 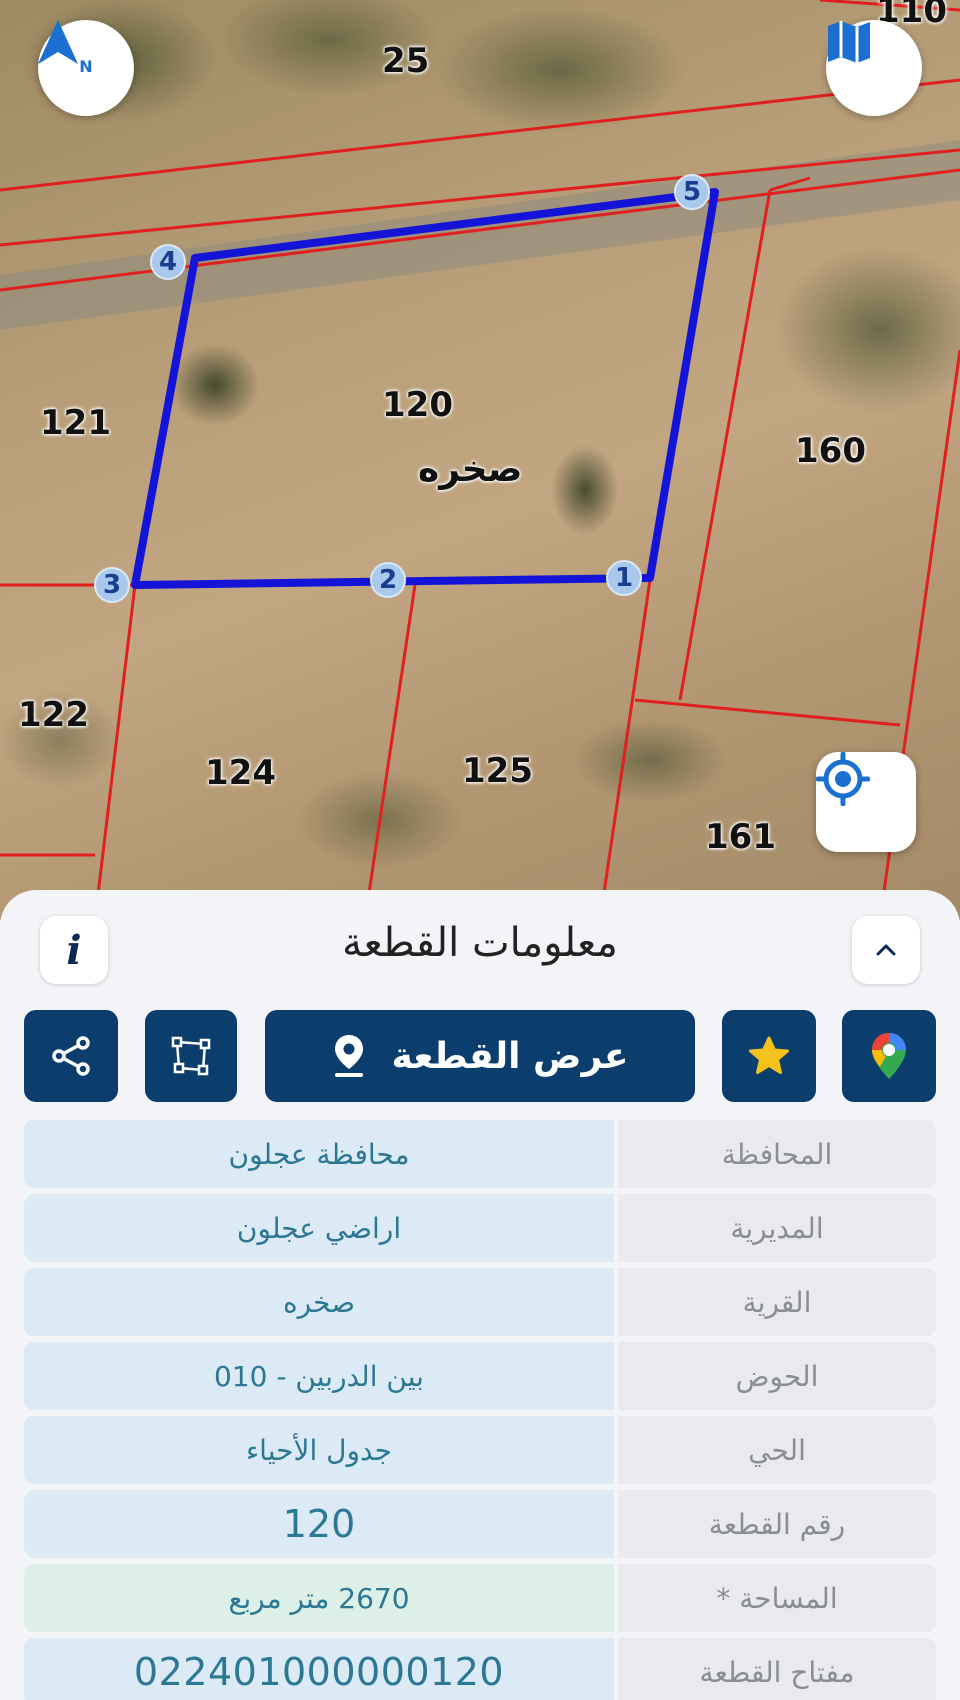 I want to click on location-pin-icon, so click(x=348, y=1056).